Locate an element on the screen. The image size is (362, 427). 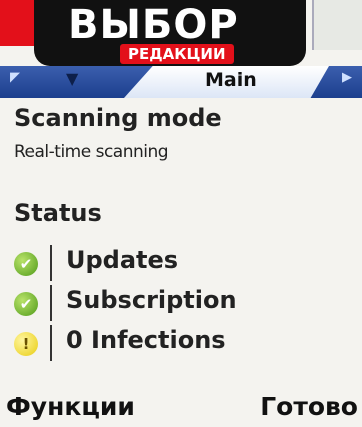
scanning-mode-heading: Scanning mode is located at coordinates (118, 118).